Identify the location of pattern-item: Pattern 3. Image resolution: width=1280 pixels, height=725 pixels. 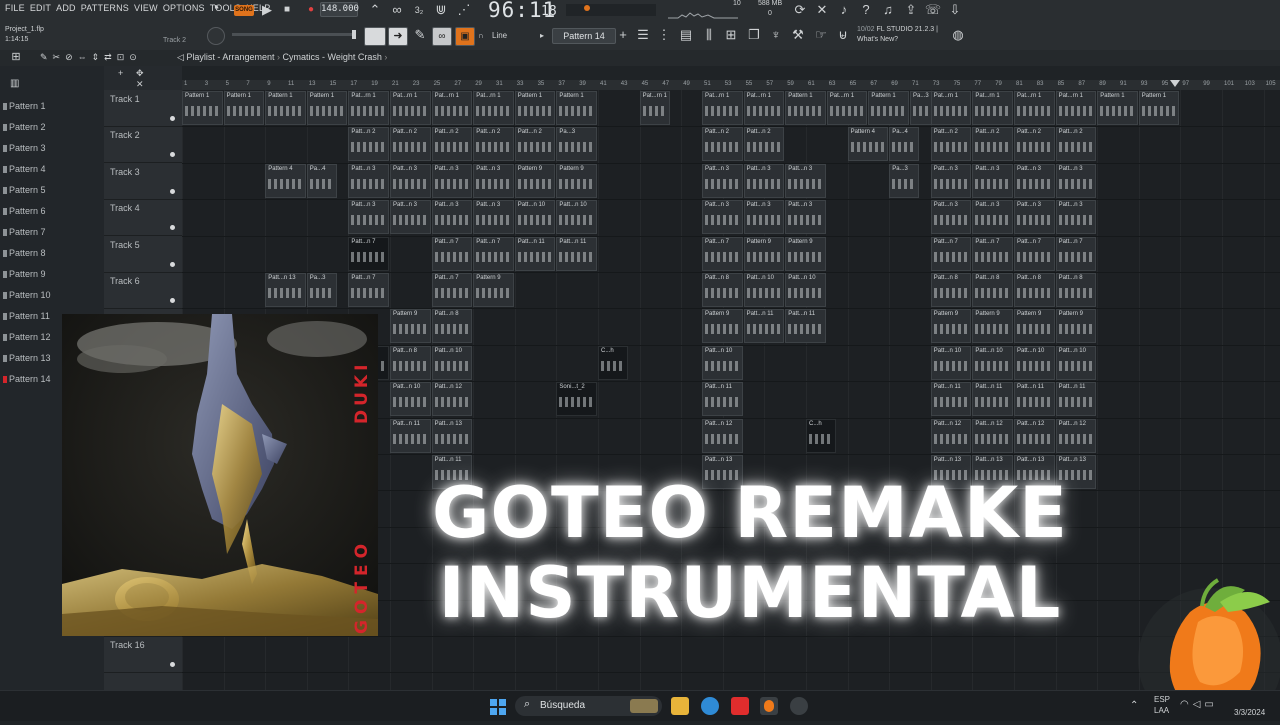
(24, 148).